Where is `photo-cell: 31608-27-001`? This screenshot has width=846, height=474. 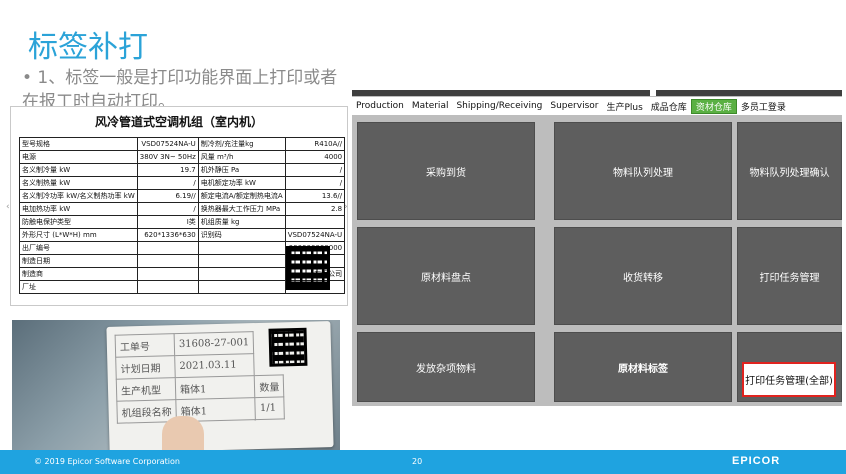 photo-cell: 31608-27-001 is located at coordinates (214, 343).